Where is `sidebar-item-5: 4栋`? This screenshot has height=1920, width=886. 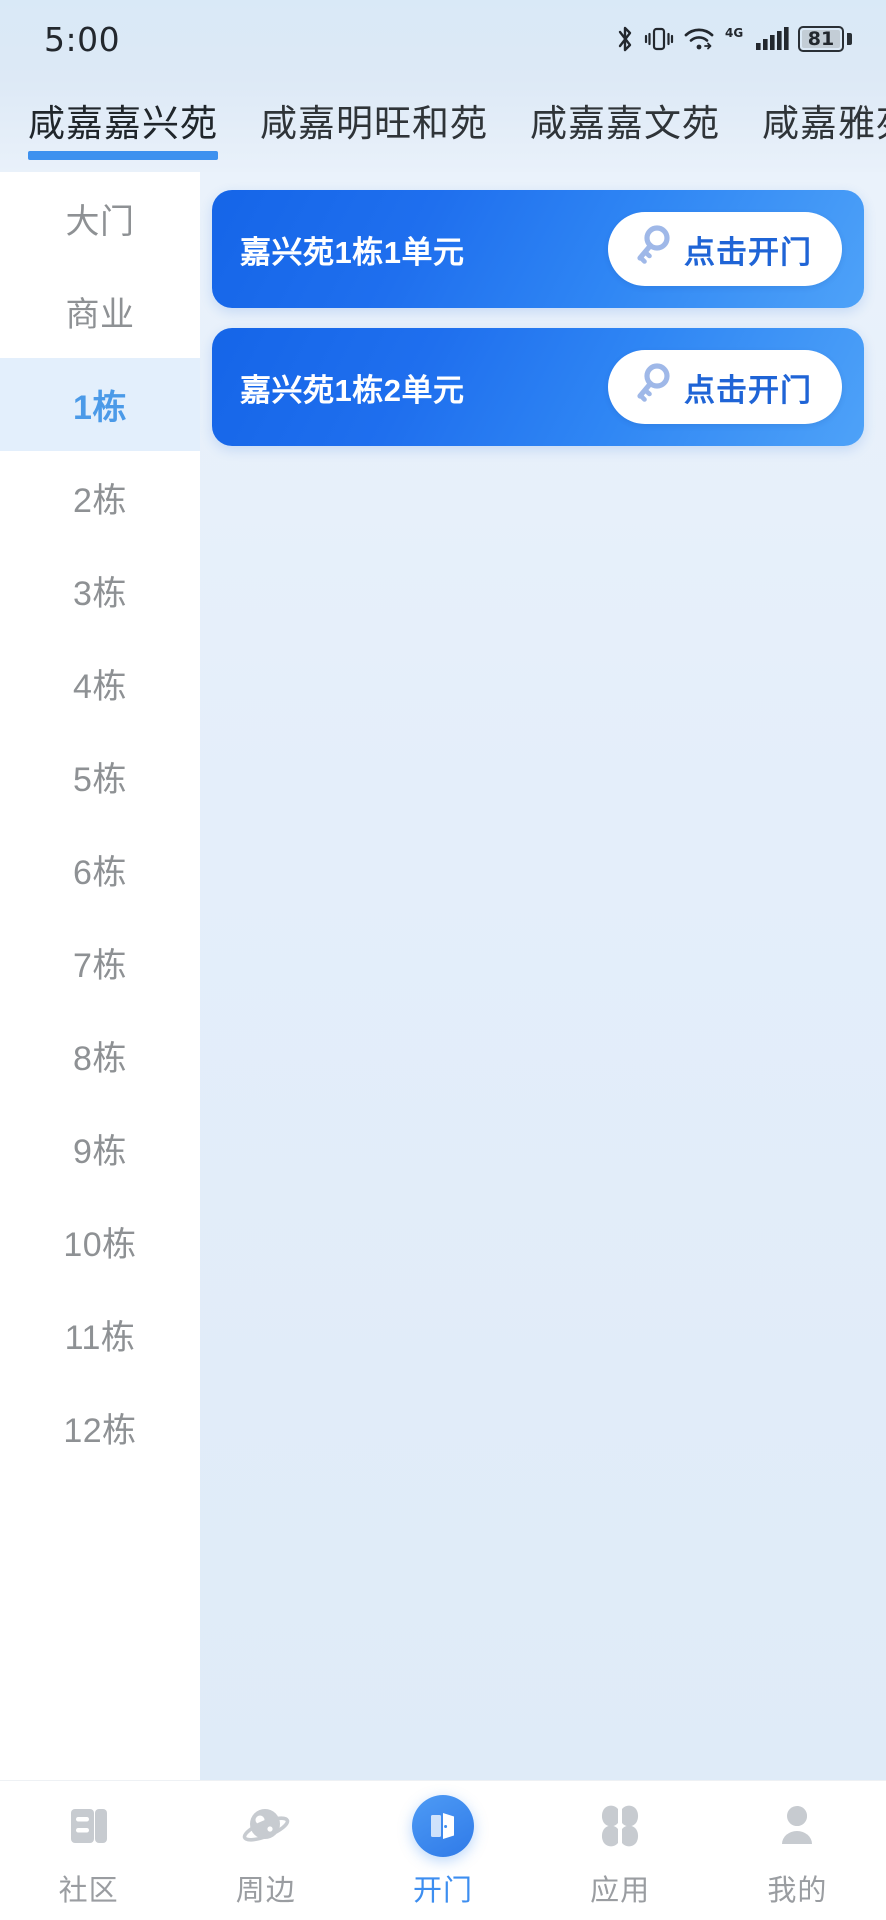 sidebar-item-5: 4栋 is located at coordinates (100, 683).